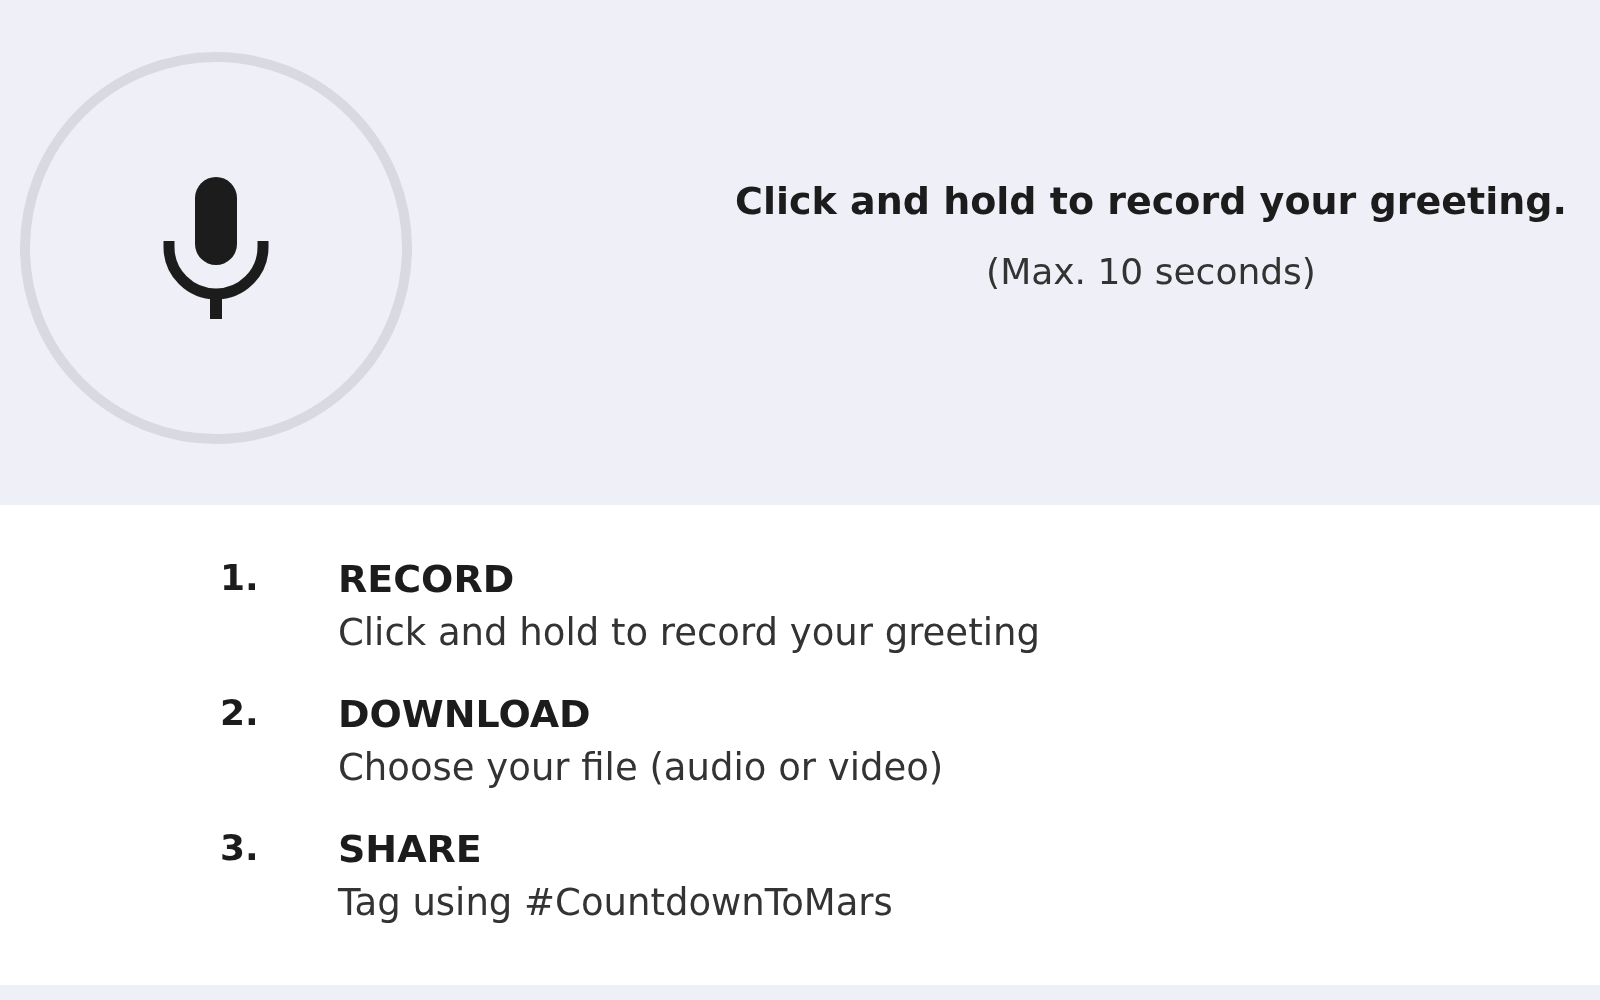  Describe the element at coordinates (1151, 200) in the screenshot. I see `instruction-text: Click and hold to record your greeting.` at that location.